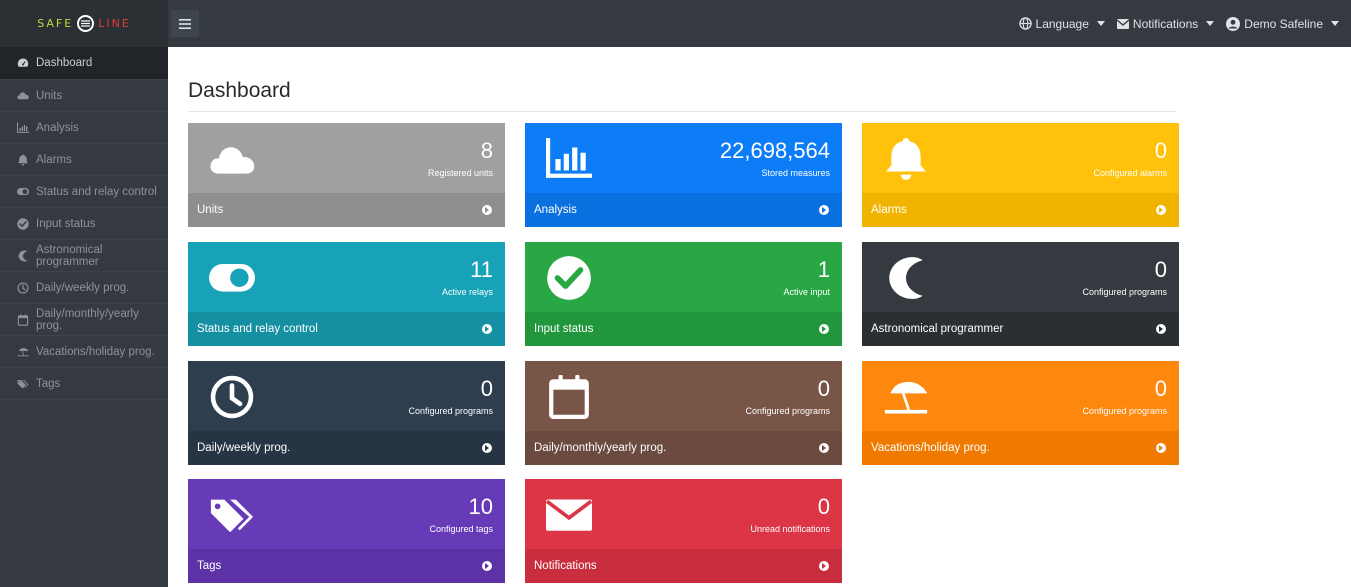 The height and width of the screenshot is (587, 1351). I want to click on moon-icon, so click(23, 256).